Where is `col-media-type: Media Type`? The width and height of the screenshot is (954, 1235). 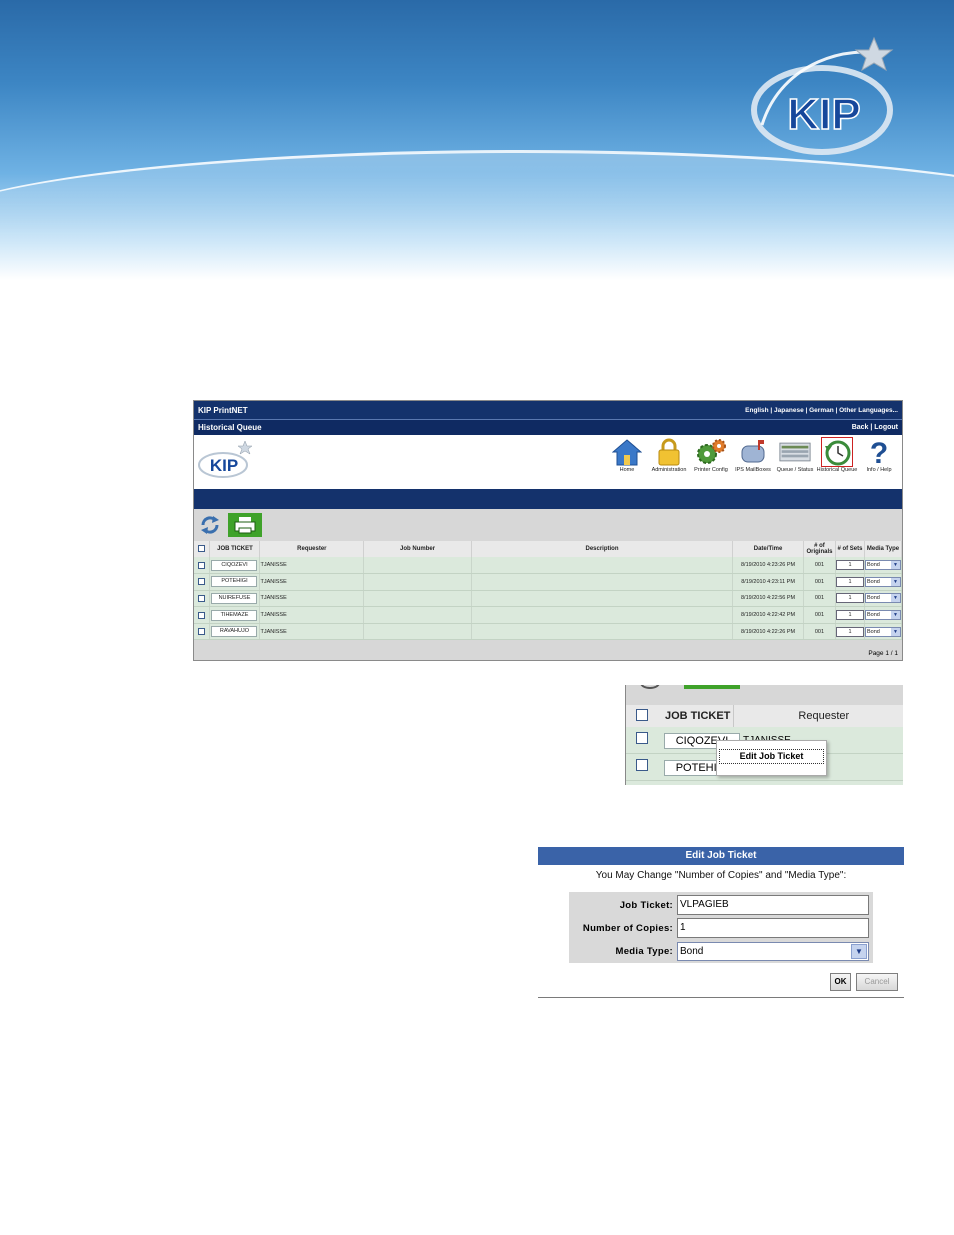
col-media-type: Media Type is located at coordinates (883, 549).